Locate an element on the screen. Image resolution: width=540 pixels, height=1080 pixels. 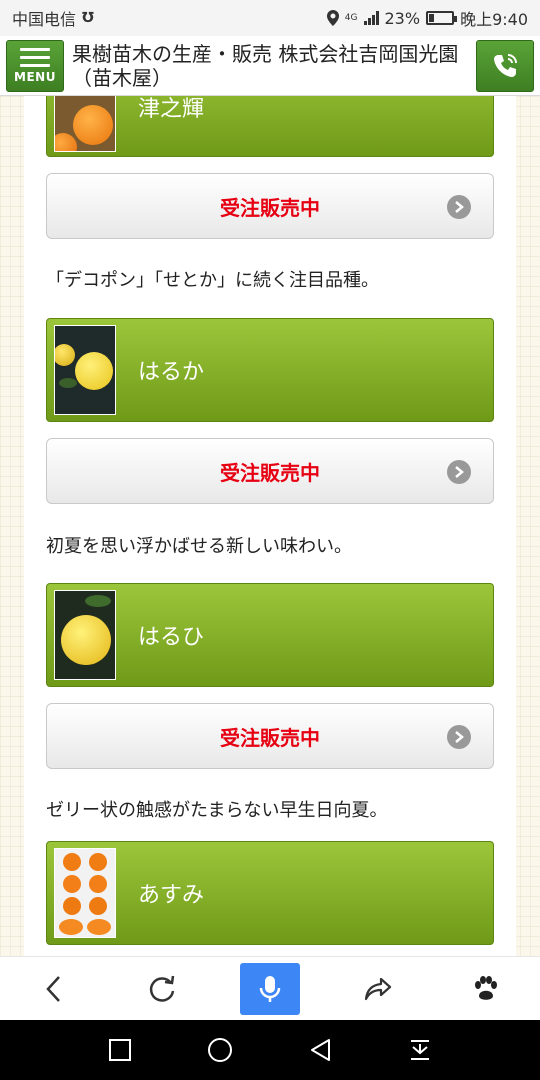
status-bar: 中国电信 ℧ 4G 23% 晚上9:40 is located at coordinates (270, 18).